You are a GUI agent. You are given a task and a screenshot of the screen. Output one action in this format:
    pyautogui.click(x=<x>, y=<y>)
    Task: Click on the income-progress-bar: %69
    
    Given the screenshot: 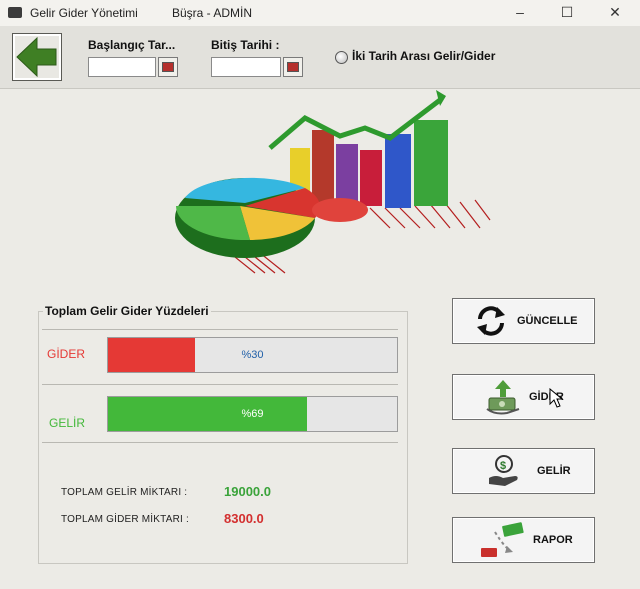 What is the action you would take?
    pyautogui.click(x=252, y=414)
    